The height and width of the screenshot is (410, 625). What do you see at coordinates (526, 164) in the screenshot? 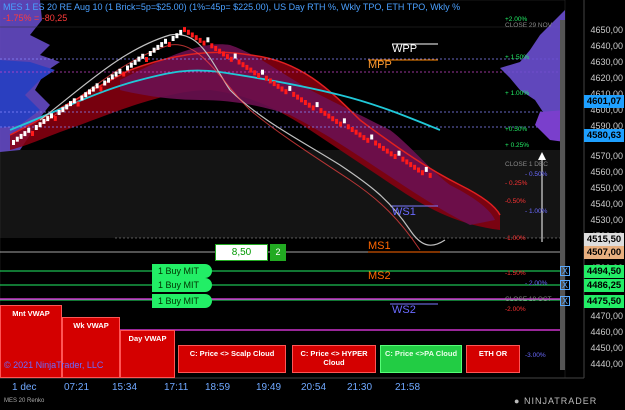
I see `pct-close-dec: CLOSE 1 DEC` at bounding box center [526, 164].